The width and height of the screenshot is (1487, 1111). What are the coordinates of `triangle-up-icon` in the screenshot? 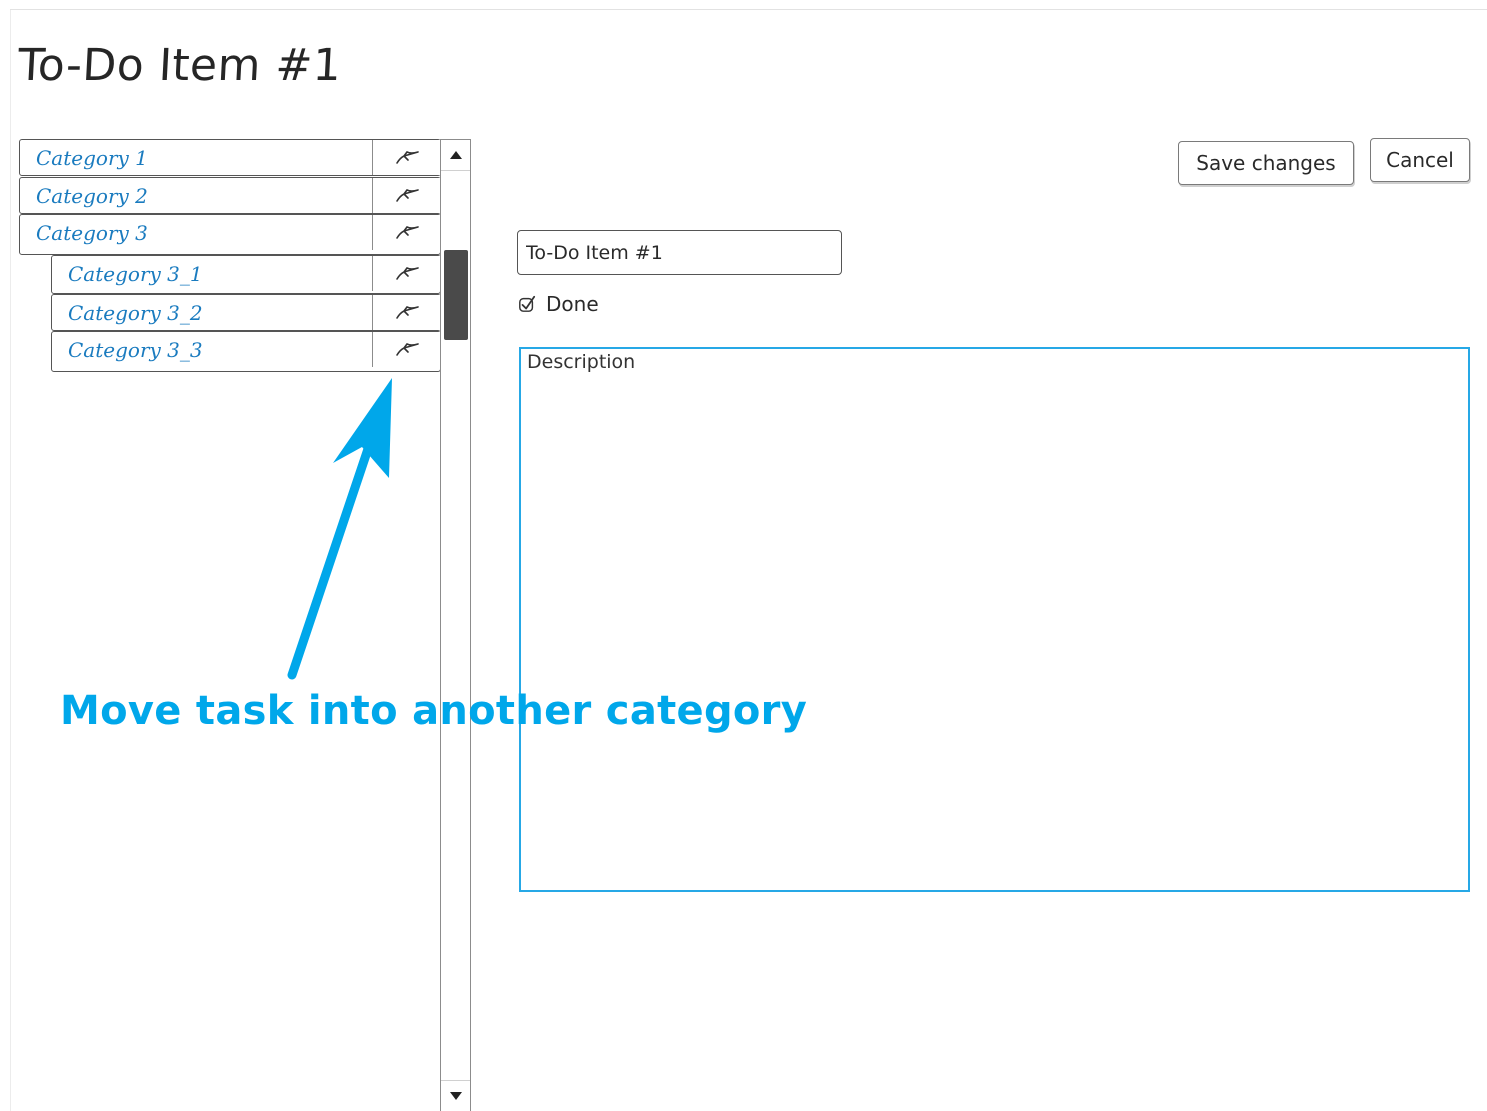 It's located at (455, 155).